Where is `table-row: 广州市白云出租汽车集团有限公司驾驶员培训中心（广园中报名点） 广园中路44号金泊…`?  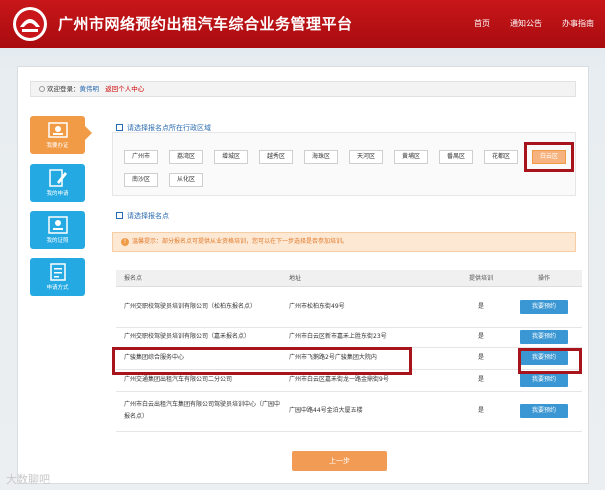
table-row: 广州市白云出租汽车集团有限公司驾驶员培训中心（广园中报名点） 广园中路44号金泊… is located at coordinates (349, 411).